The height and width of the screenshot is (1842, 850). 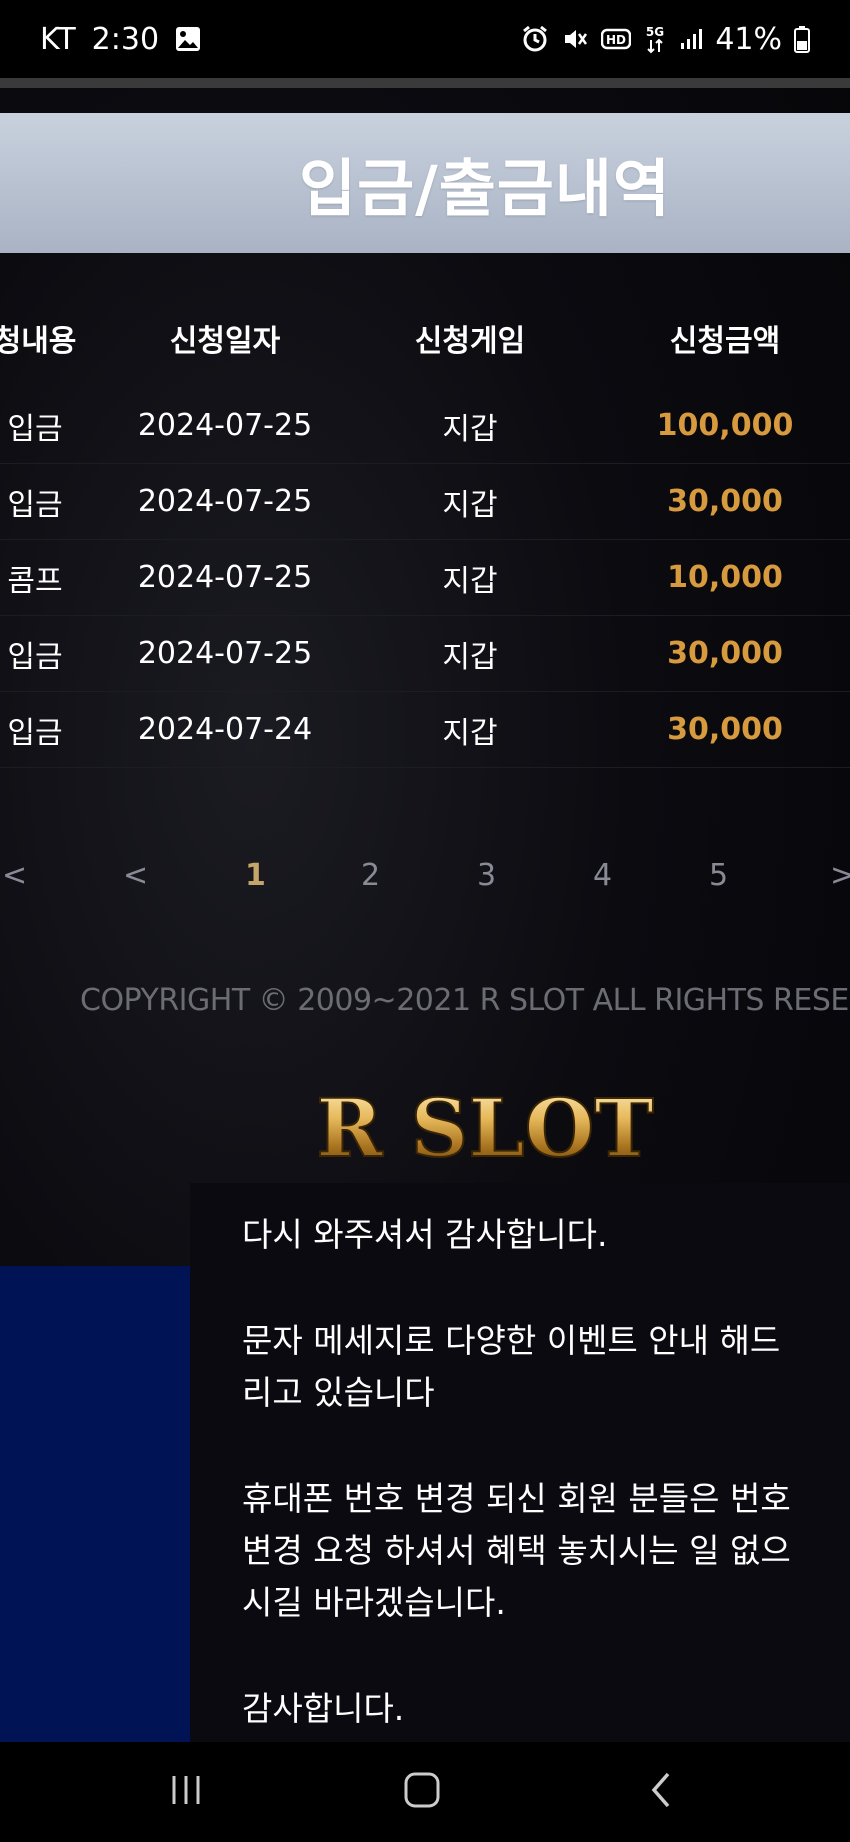 What do you see at coordinates (225, 341) in the screenshot?
I see `column-header-date: 신청일자` at bounding box center [225, 341].